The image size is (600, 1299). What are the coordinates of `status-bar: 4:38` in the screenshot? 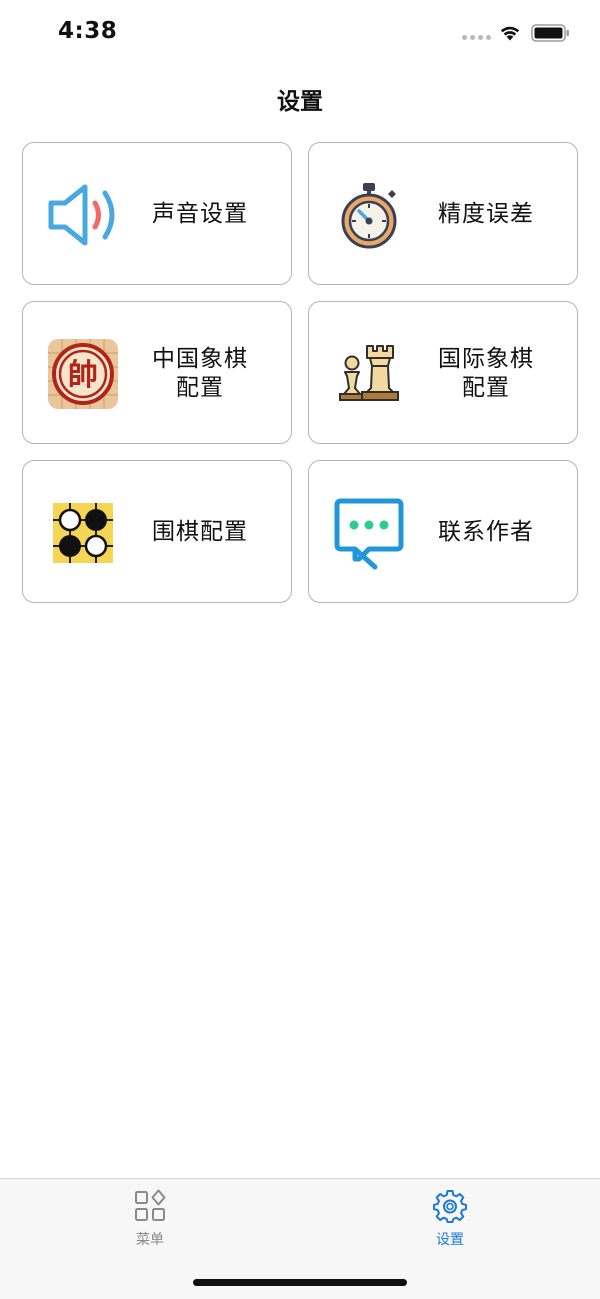 It's located at (300, 30).